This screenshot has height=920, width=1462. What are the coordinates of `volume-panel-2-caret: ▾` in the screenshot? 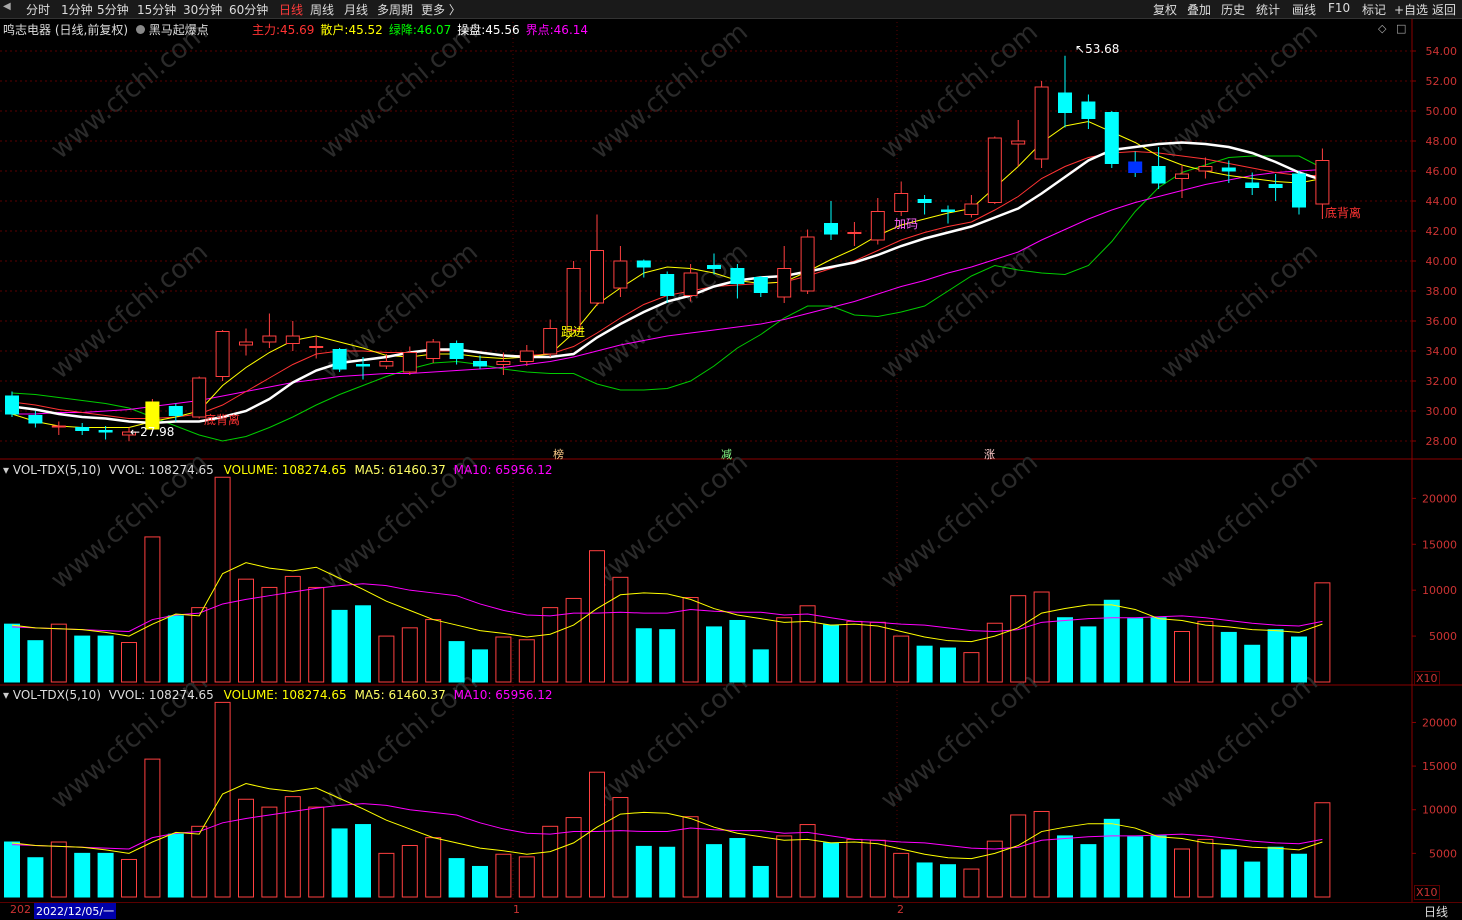 It's located at (6, 695).